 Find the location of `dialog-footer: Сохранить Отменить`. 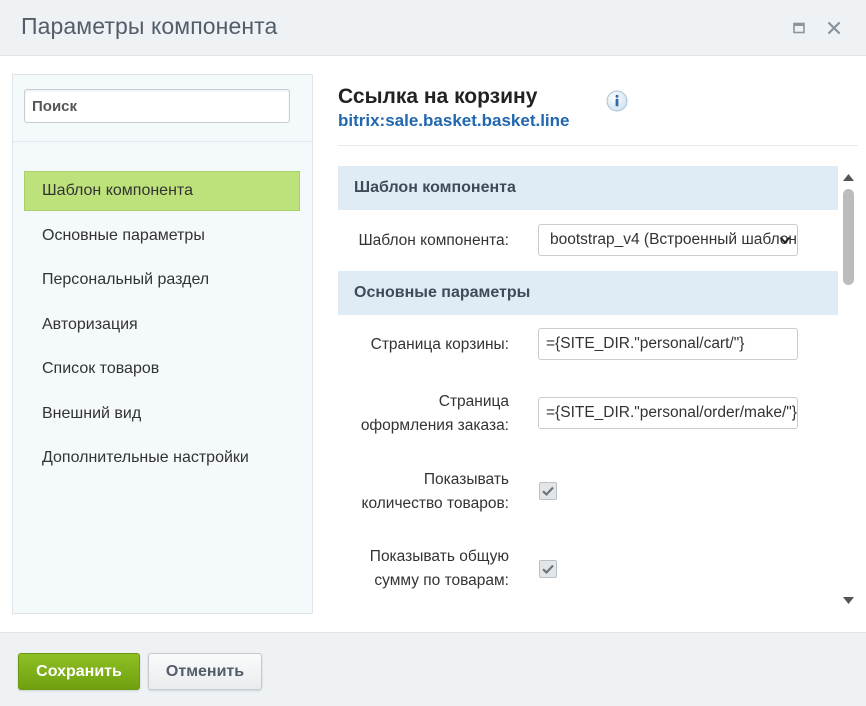

dialog-footer: Сохранить Отменить is located at coordinates (433, 669).